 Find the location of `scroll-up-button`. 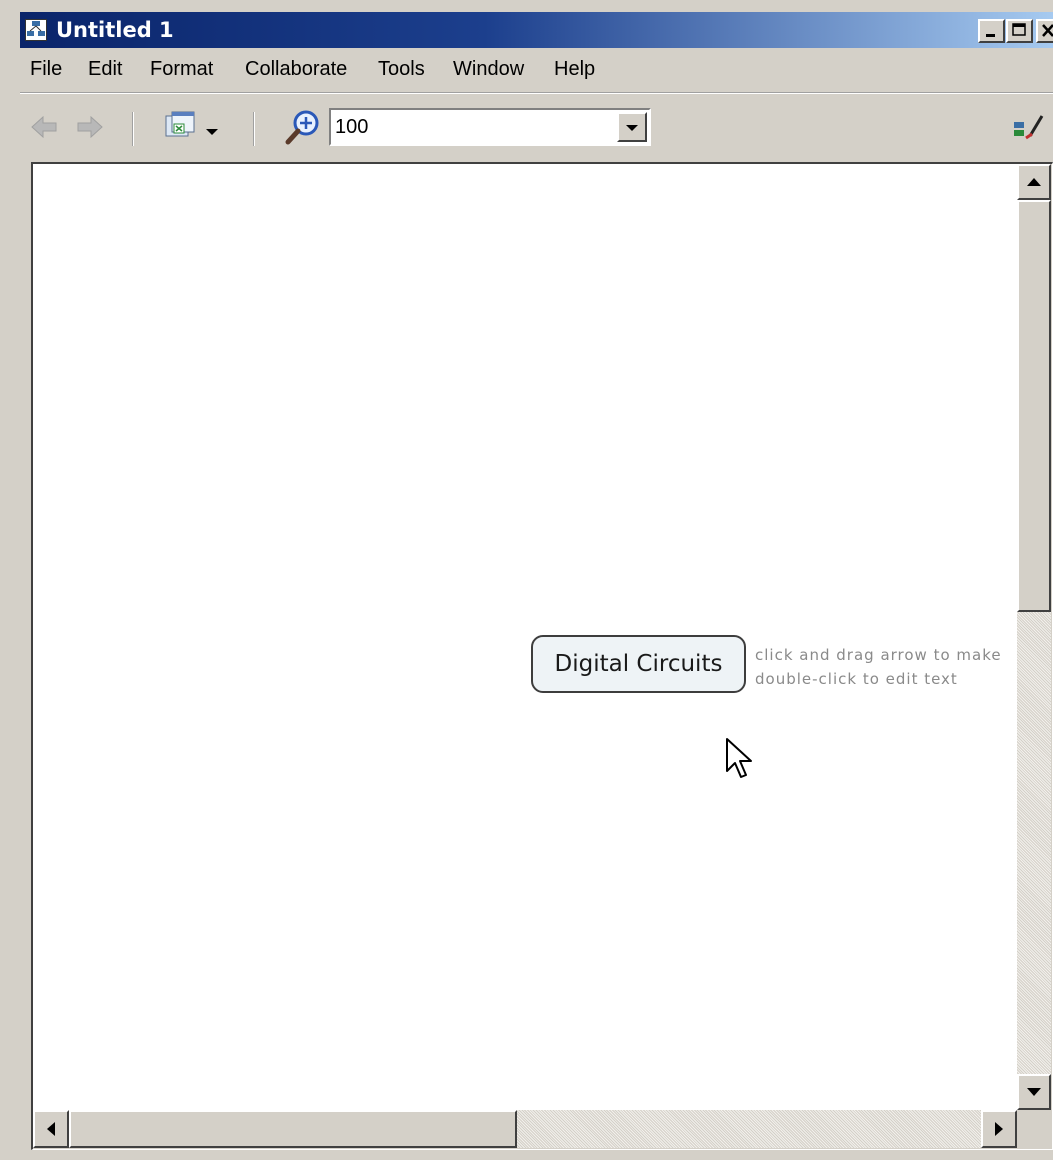

scroll-up-button is located at coordinates (1034, 182).